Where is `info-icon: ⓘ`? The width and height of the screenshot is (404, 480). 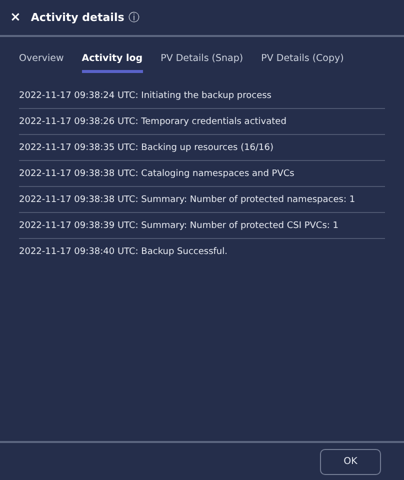
info-icon: ⓘ is located at coordinates (134, 17).